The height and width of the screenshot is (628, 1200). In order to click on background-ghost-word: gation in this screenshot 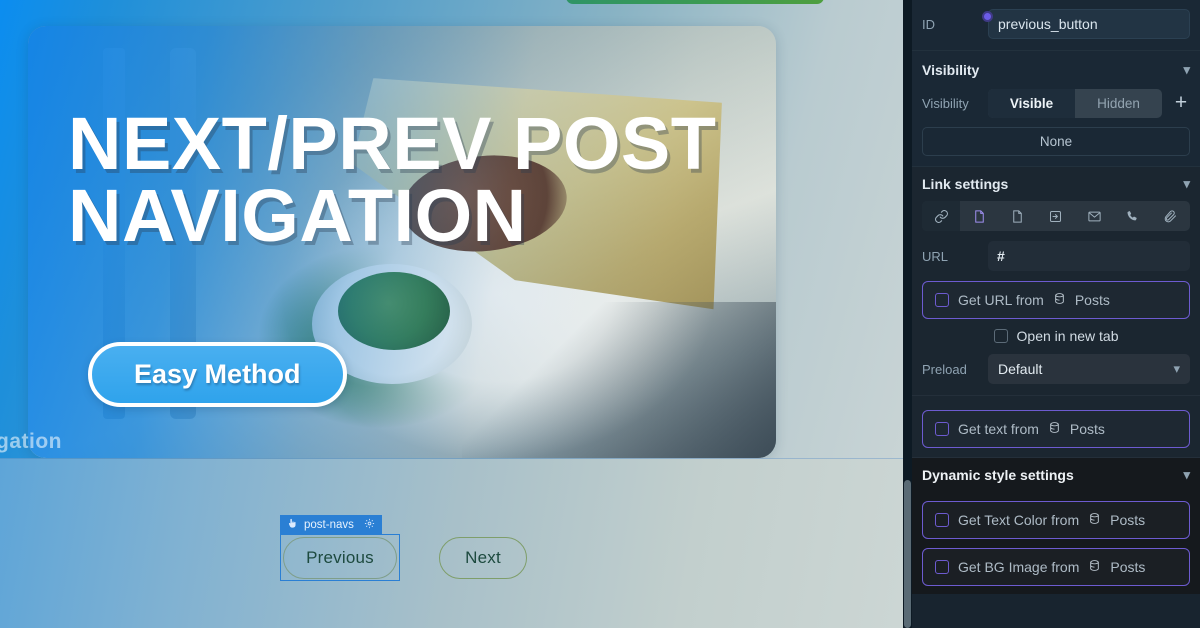, I will do `click(31, 441)`.